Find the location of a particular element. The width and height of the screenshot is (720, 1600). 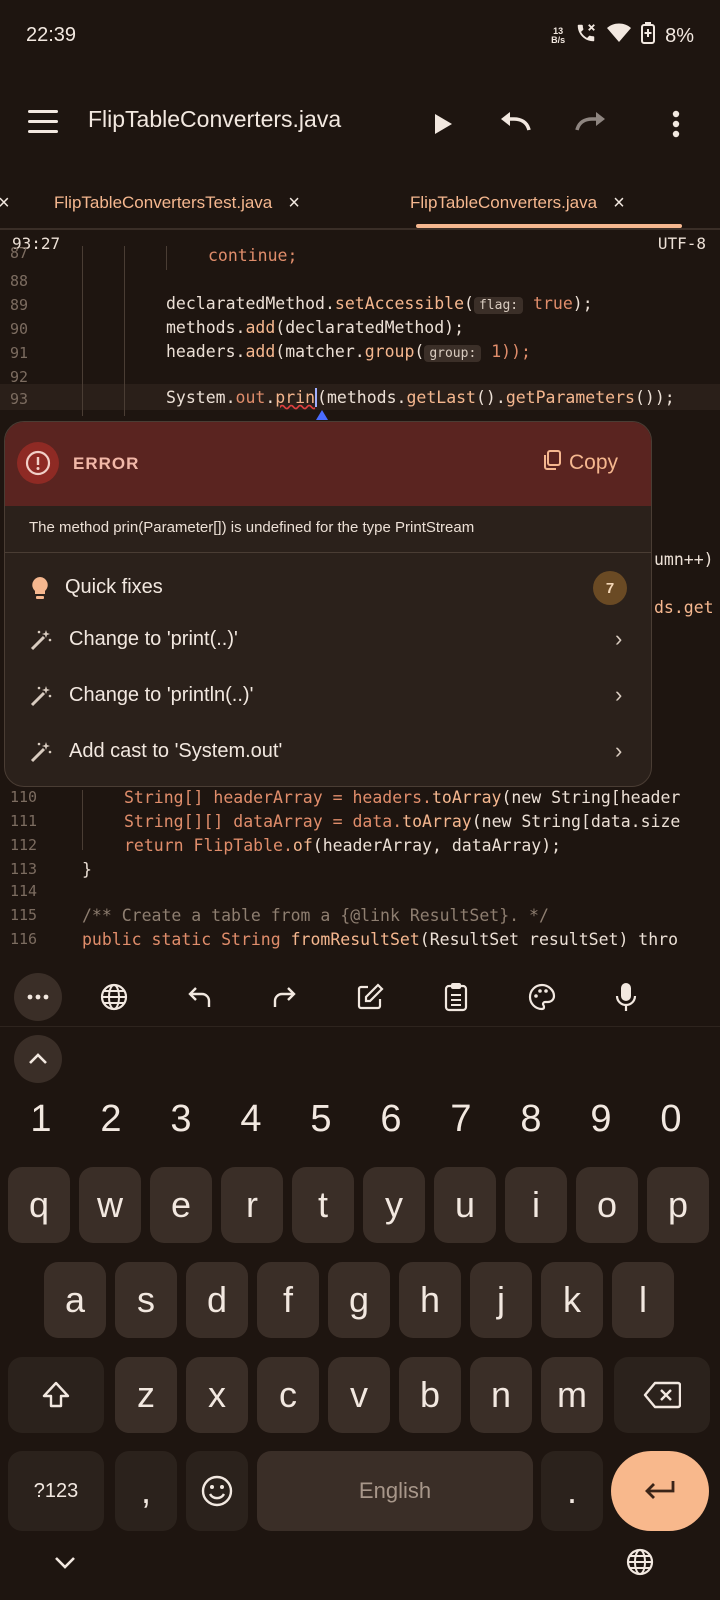

space-key: English is located at coordinates (395, 1491).